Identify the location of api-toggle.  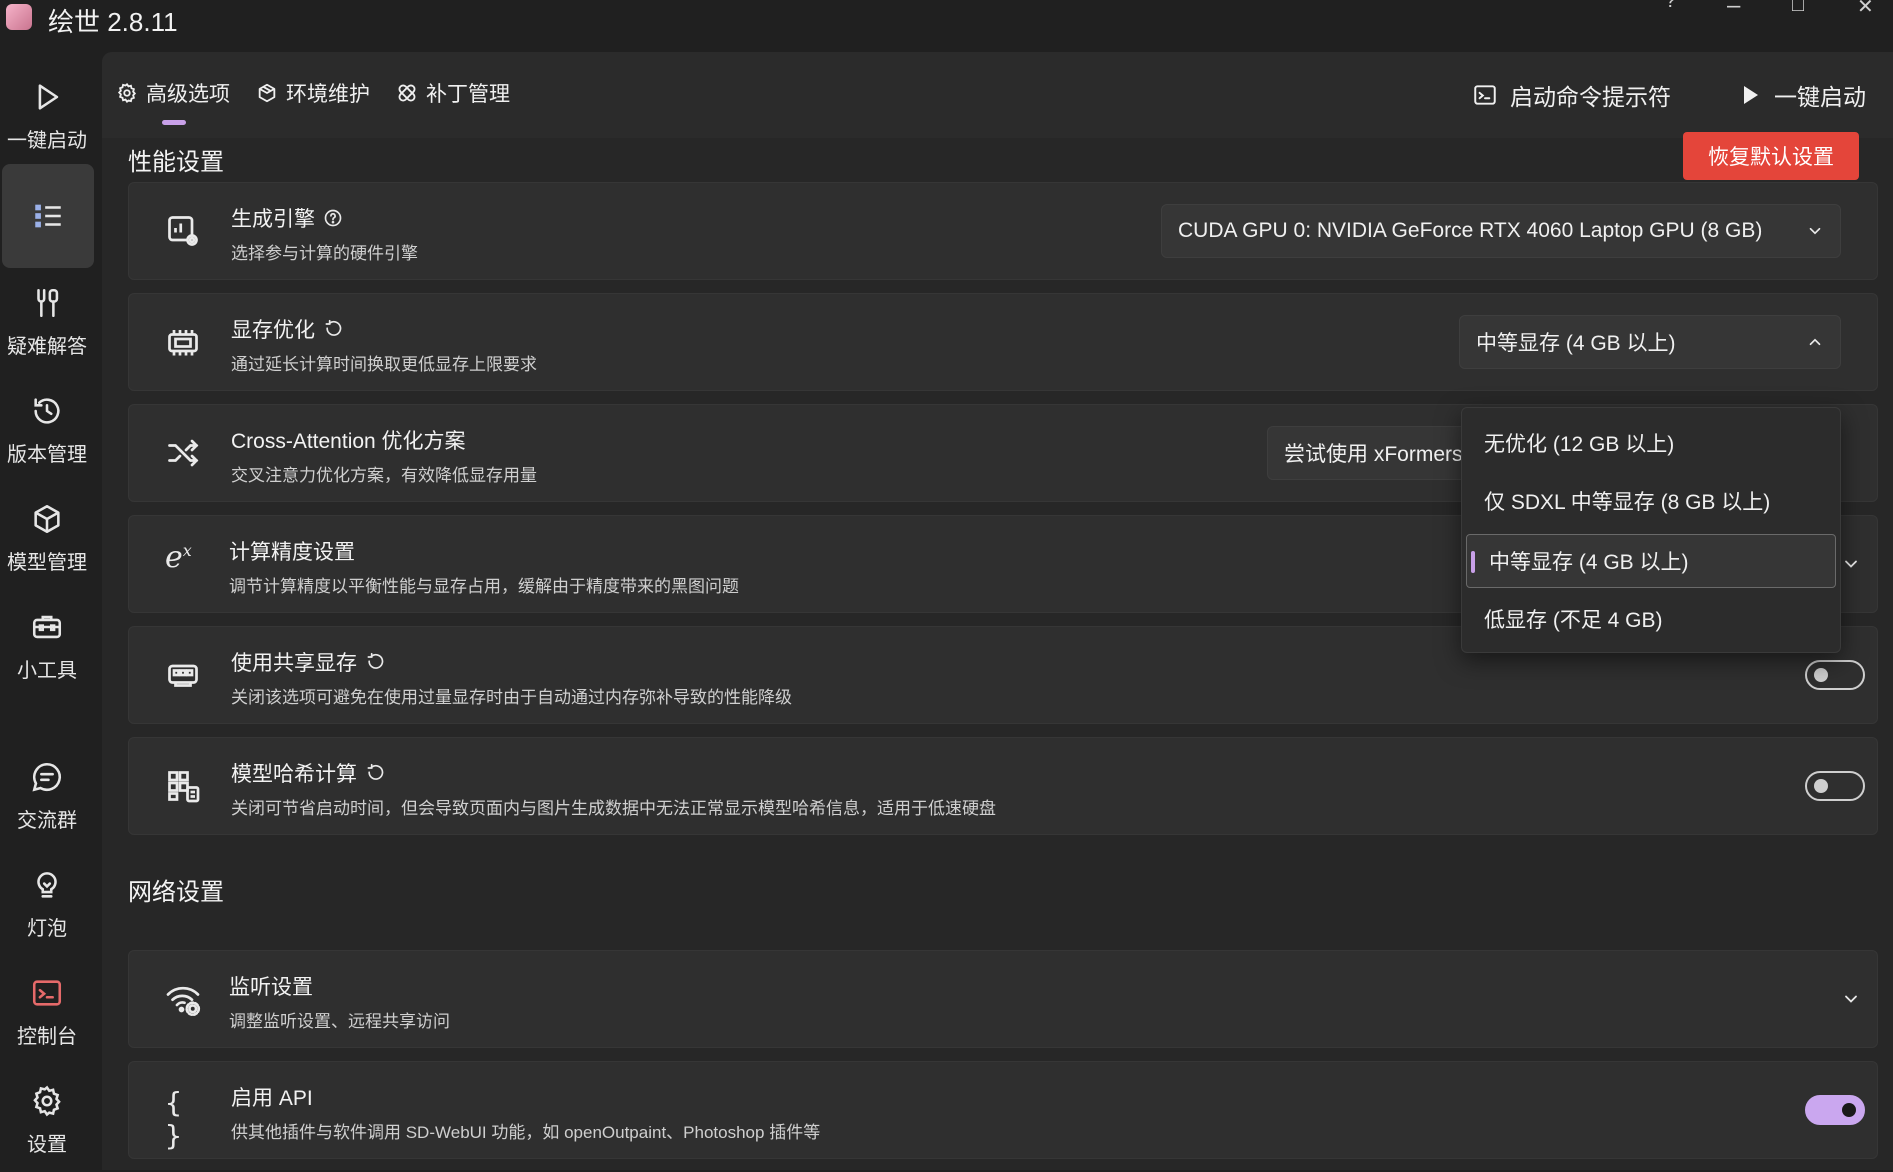
(1835, 1110).